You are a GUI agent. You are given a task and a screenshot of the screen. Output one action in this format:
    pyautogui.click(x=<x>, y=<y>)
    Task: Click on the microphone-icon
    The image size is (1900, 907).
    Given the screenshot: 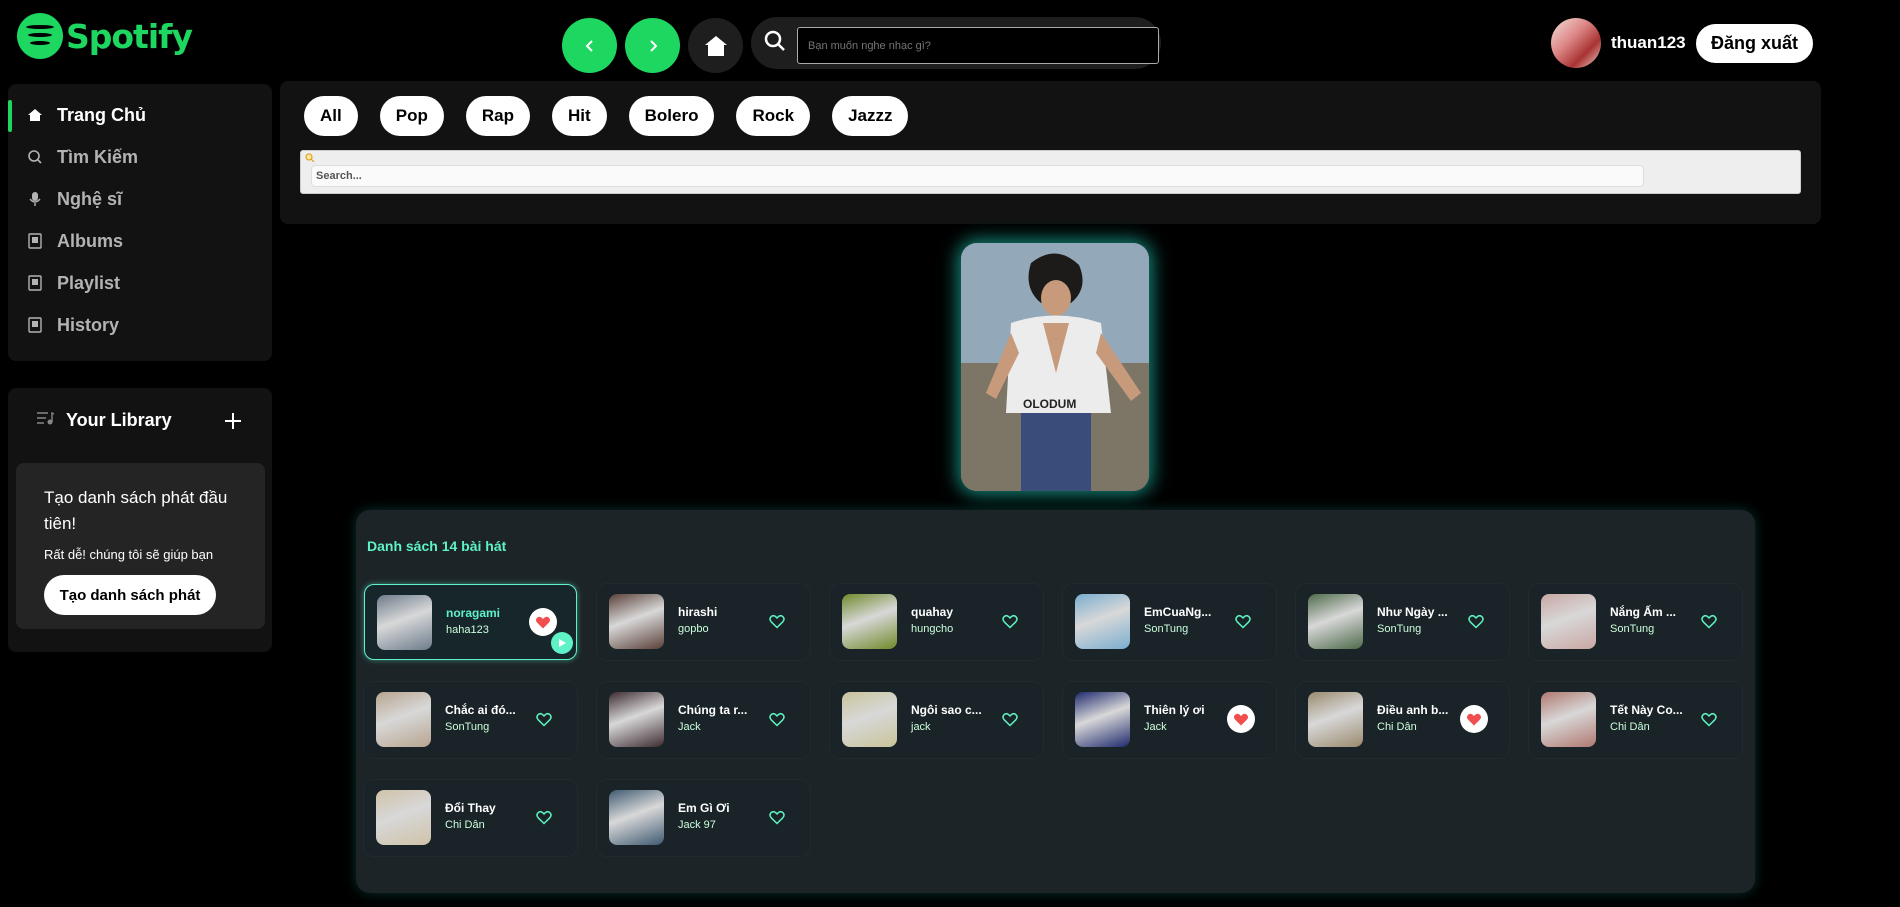 What is the action you would take?
    pyautogui.click(x=35, y=199)
    